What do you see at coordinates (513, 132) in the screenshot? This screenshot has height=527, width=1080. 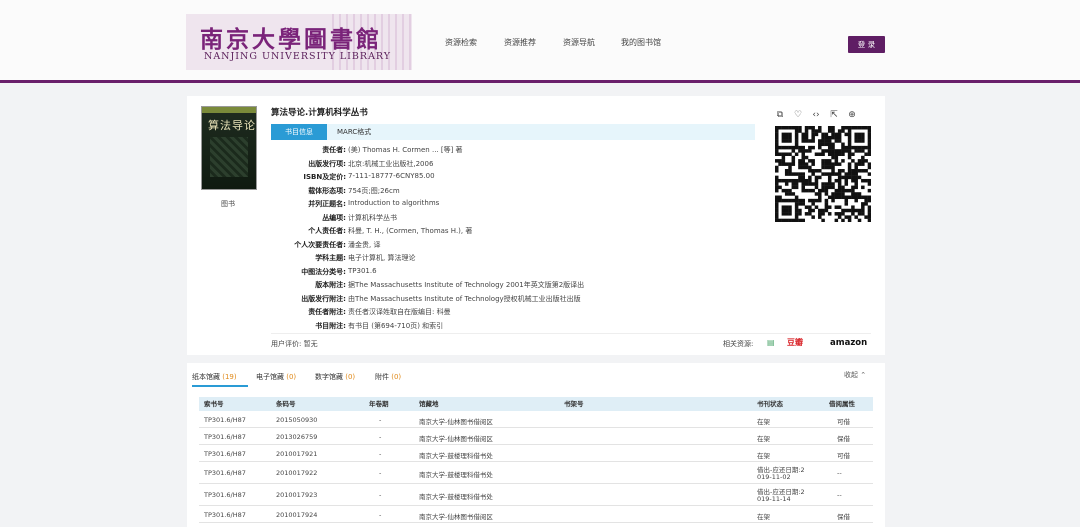 I see `record-tabbar: 书目信息 MARC格式` at bounding box center [513, 132].